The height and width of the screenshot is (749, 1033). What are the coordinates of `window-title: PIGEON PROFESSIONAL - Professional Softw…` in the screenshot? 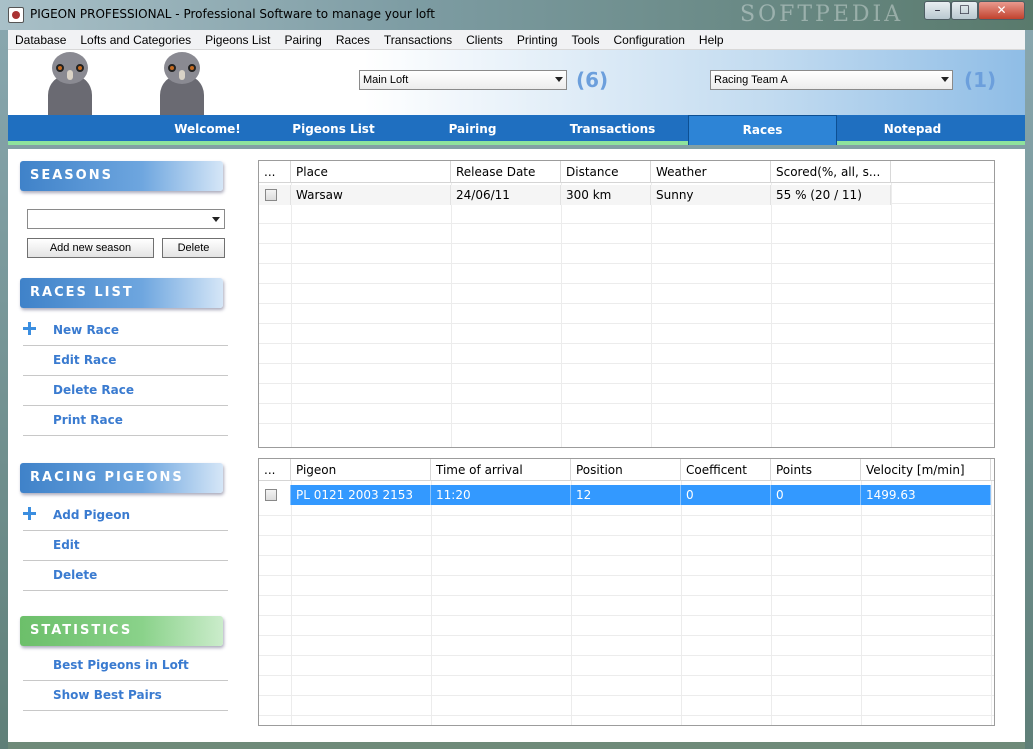 It's located at (232, 14).